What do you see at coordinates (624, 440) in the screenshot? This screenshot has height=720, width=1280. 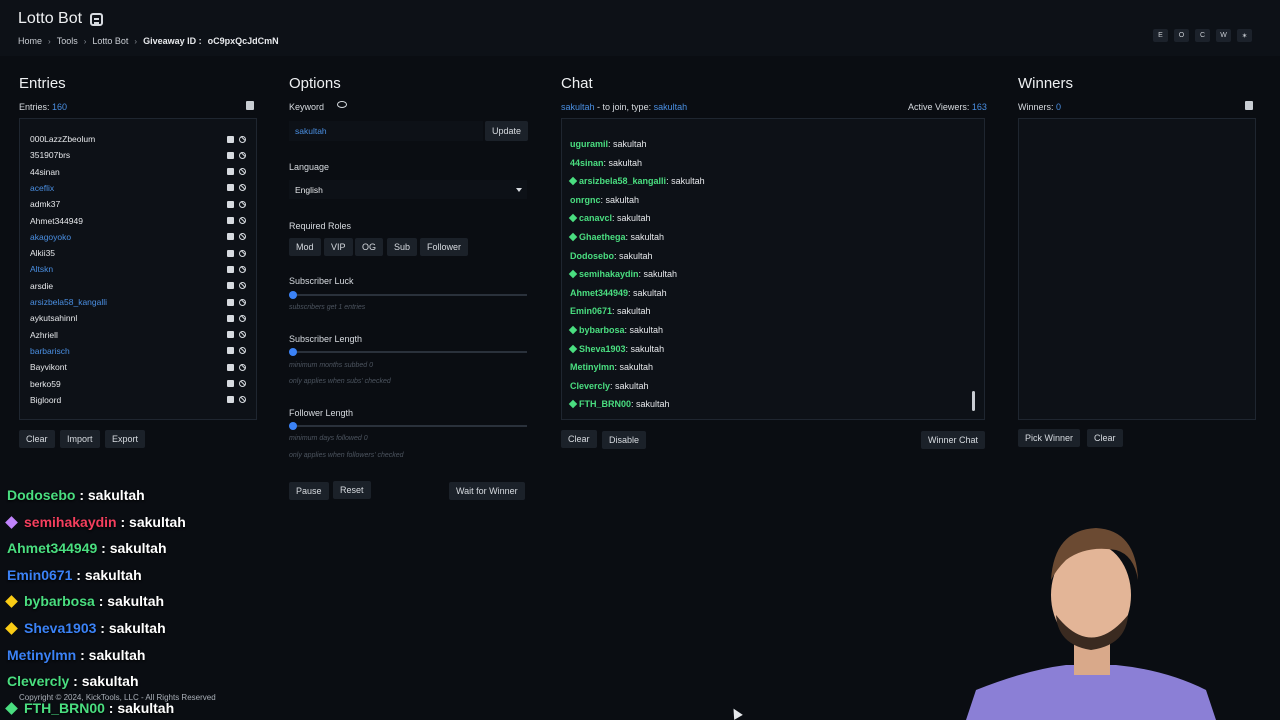 I see `chat-disable-button: Disable` at bounding box center [624, 440].